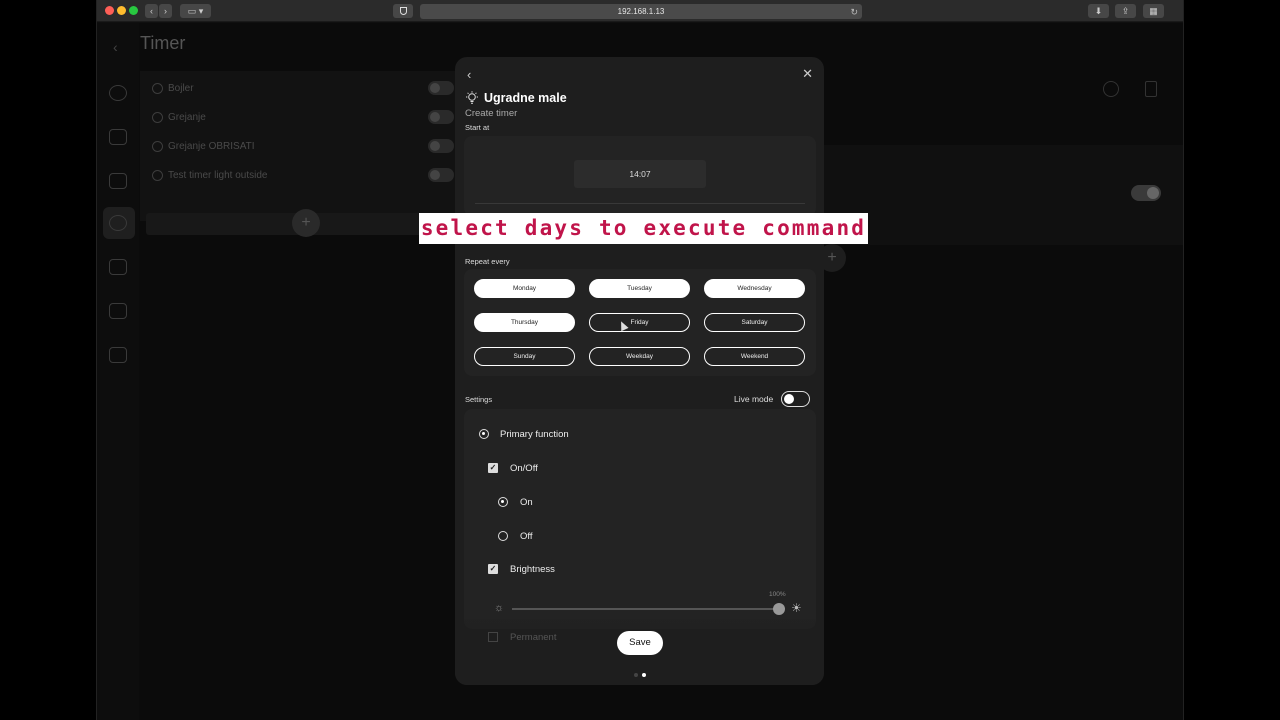 This screenshot has width=1280, height=720. What do you see at coordinates (640, 519) in the screenshot?
I see `settings-card` at bounding box center [640, 519].